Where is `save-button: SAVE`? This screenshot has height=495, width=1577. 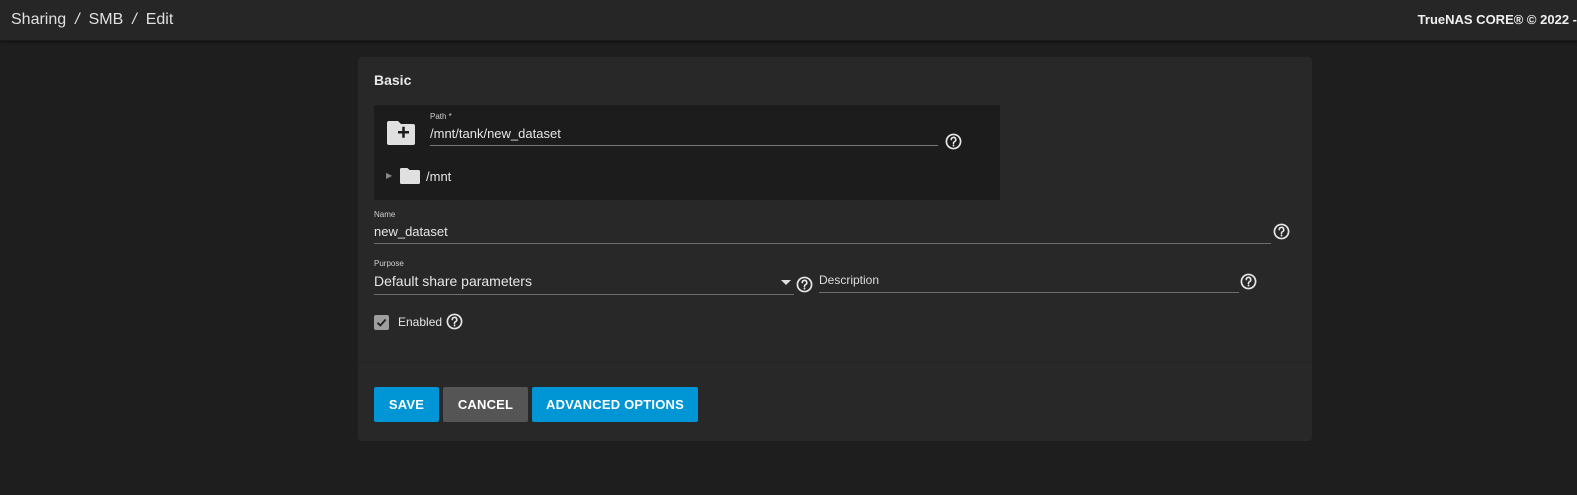 save-button: SAVE is located at coordinates (406, 404).